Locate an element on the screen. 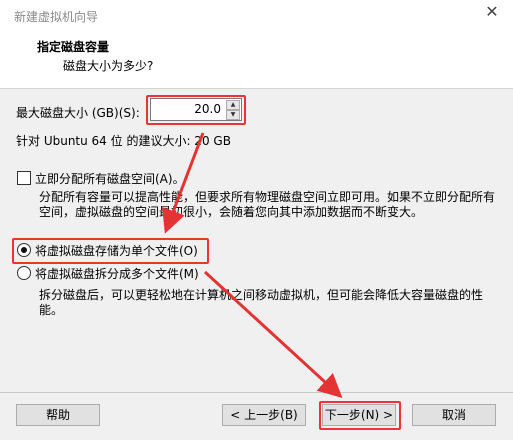 The height and width of the screenshot is (440, 513). arrow-to-next-button is located at coordinates (273, 334).